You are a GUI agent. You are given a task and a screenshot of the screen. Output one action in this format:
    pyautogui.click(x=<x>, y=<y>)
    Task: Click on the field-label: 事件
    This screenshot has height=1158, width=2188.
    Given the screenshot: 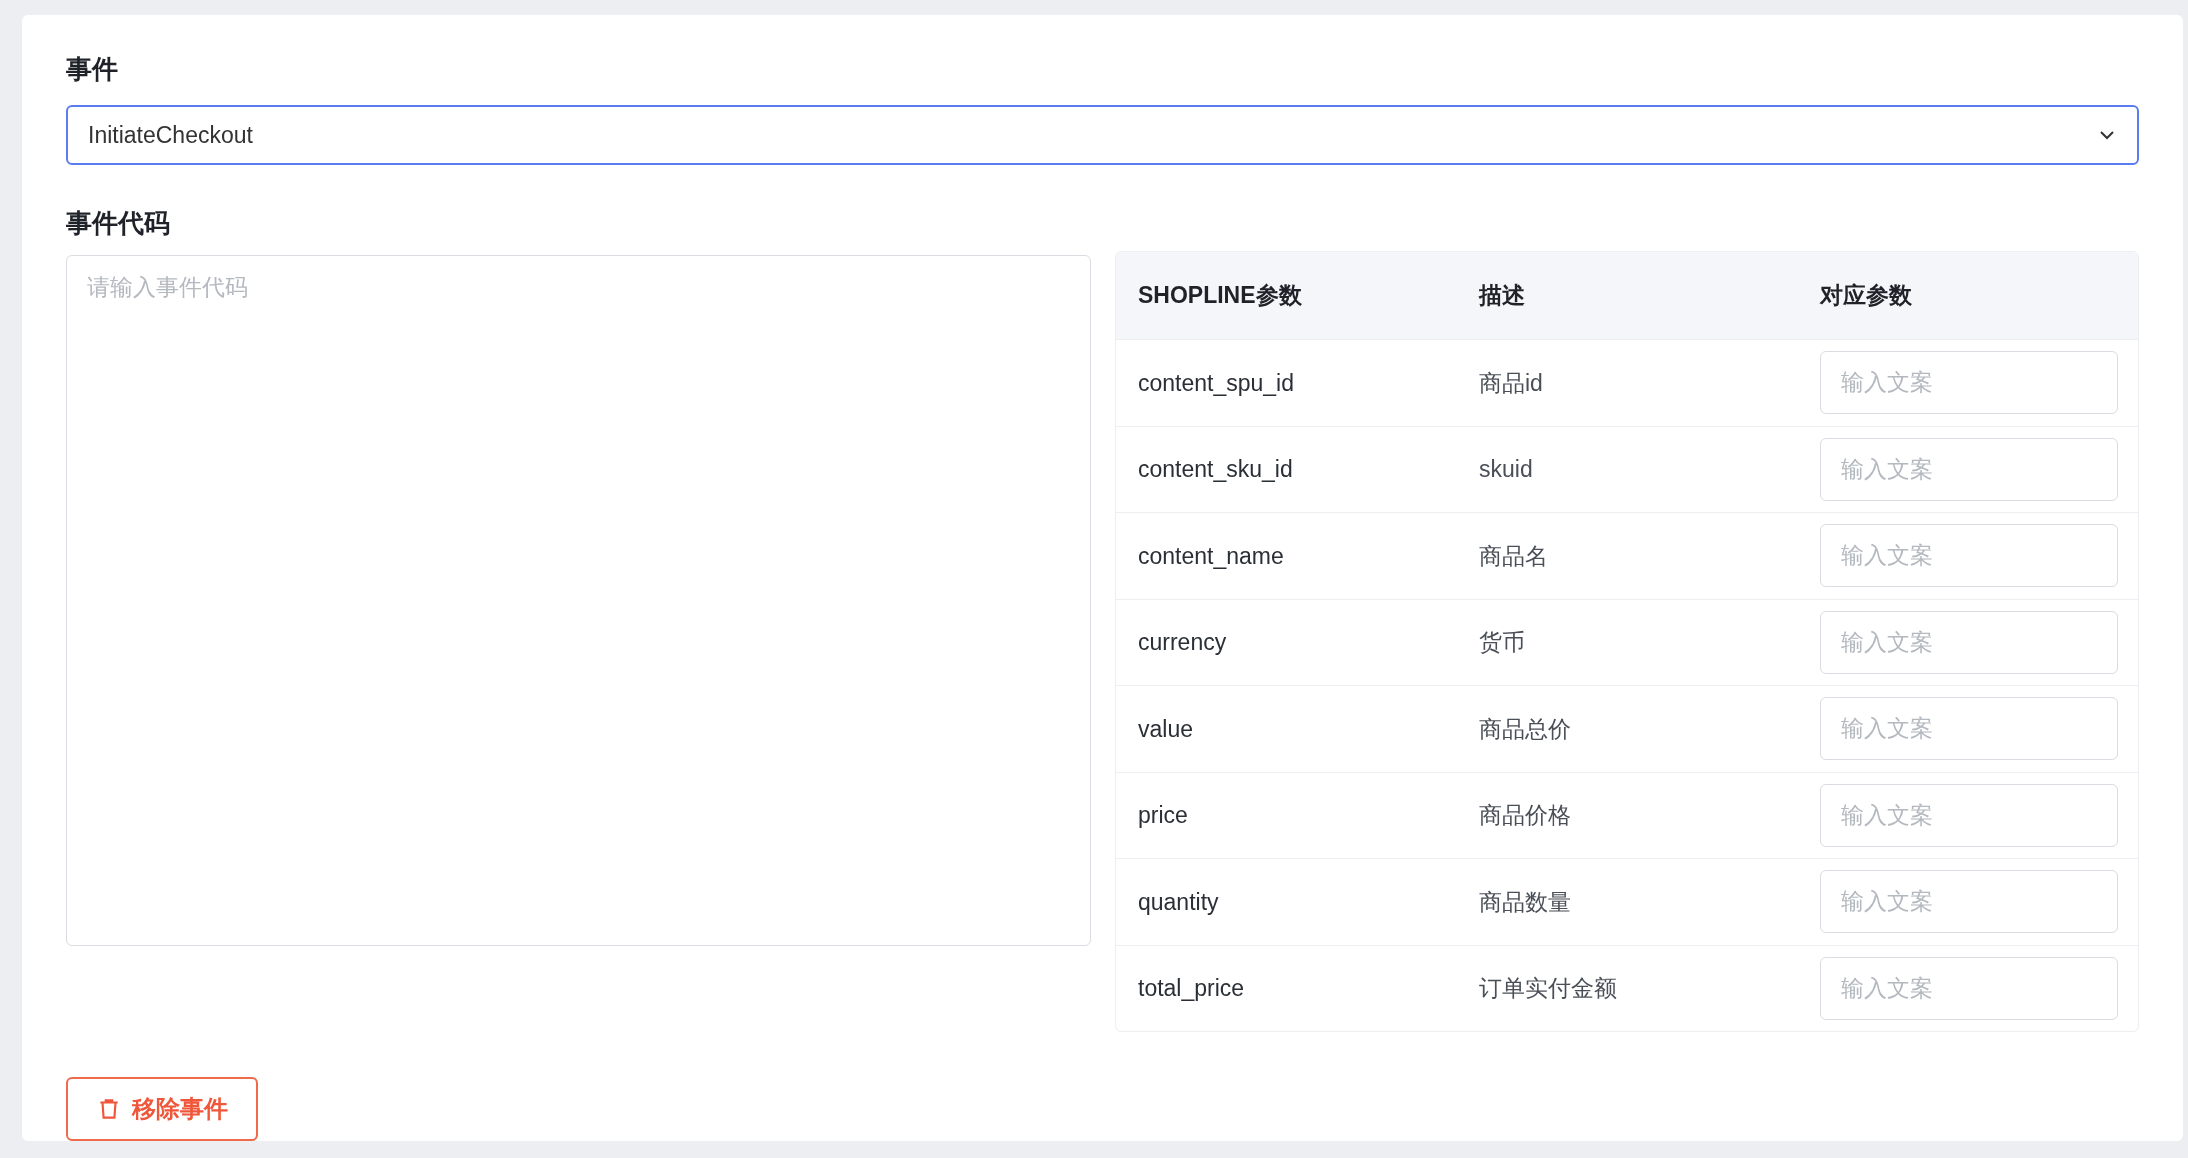 What is the action you would take?
    pyautogui.click(x=92, y=69)
    